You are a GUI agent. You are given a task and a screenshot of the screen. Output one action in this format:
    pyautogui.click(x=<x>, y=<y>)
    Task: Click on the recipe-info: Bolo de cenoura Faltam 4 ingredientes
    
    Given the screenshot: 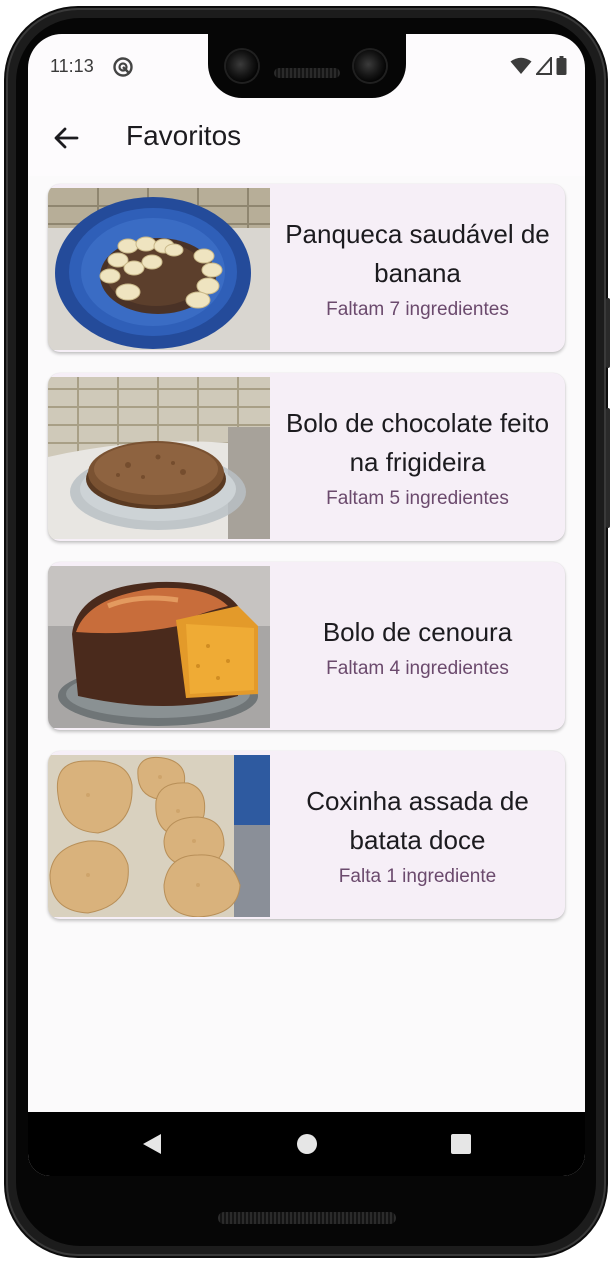 What is the action you would take?
    pyautogui.click(x=417, y=646)
    